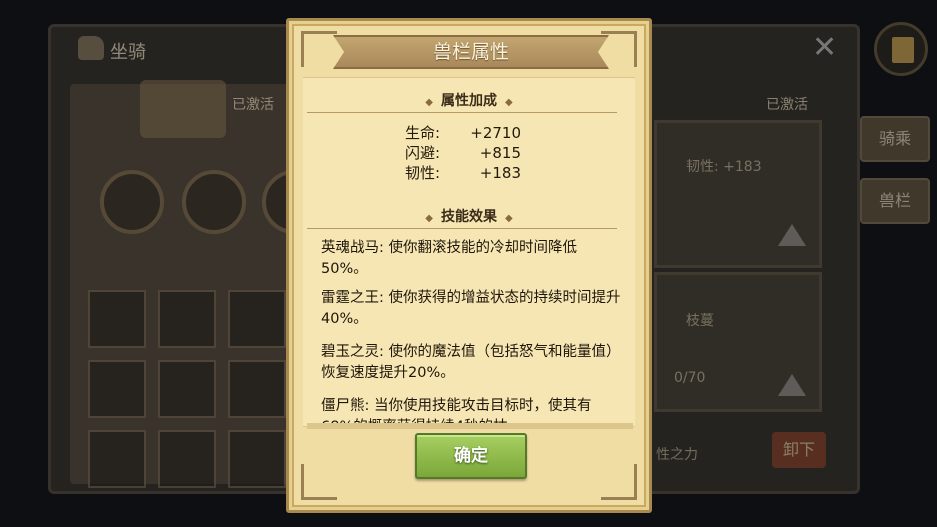 The width and height of the screenshot is (937, 527). I want to click on left-status-label: 已激活, so click(253, 105).